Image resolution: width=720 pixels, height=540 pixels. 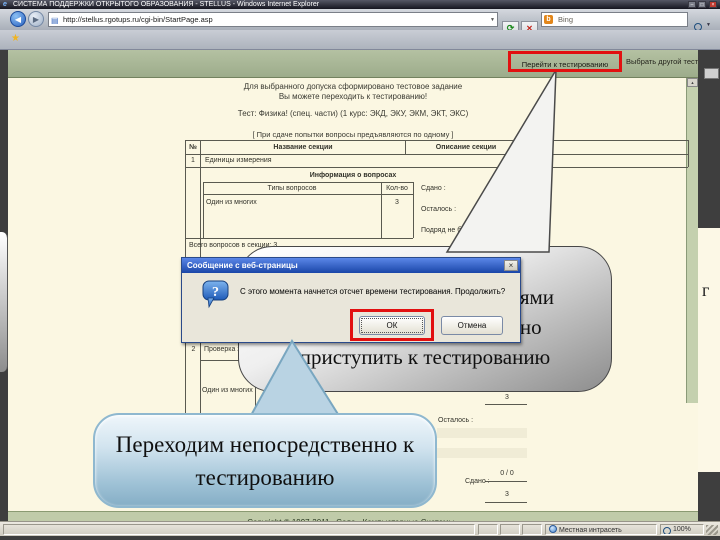 I want to click on resize-grip, so click(x=712, y=530).